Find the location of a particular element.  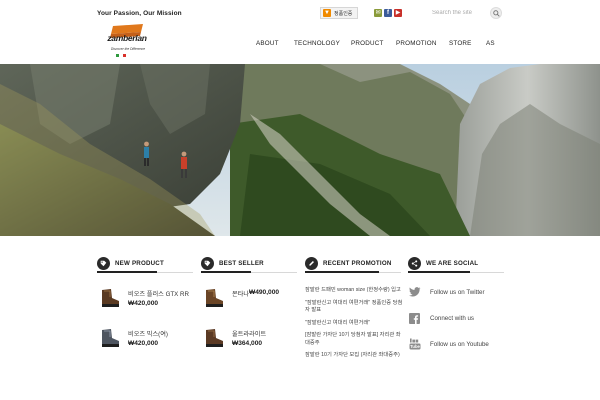

search-box is located at coordinates (465, 13).